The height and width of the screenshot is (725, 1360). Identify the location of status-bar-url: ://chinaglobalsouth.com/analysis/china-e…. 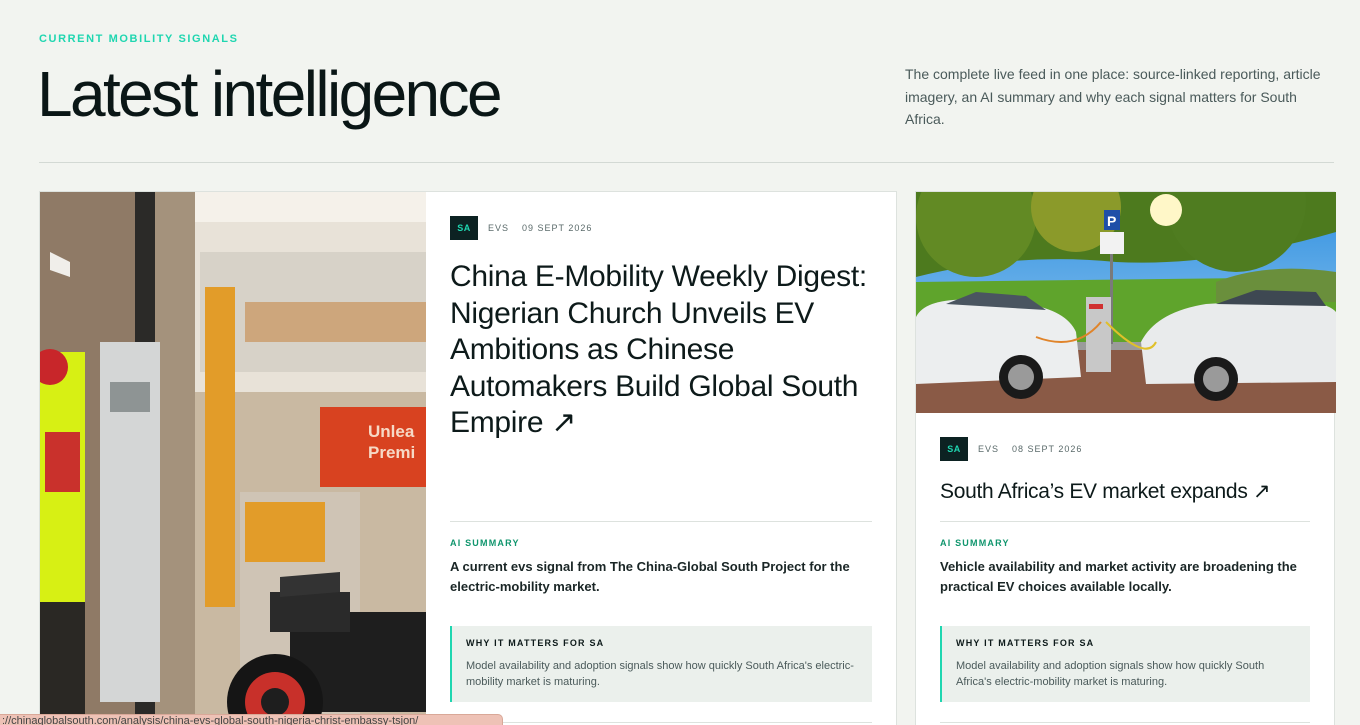
(251, 719).